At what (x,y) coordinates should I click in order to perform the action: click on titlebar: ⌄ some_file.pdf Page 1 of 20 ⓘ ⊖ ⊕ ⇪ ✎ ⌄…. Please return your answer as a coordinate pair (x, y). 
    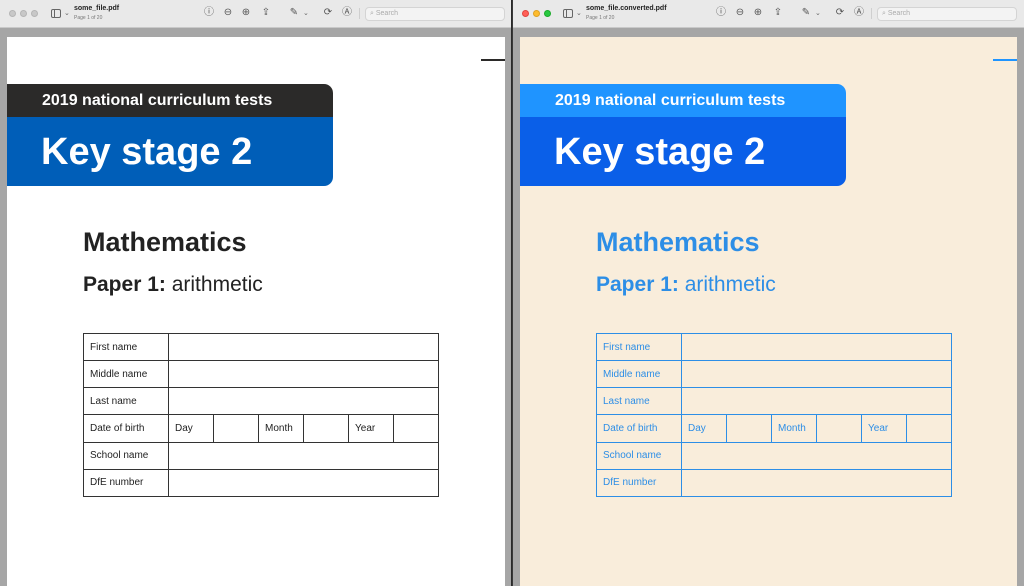
    Looking at the image, I should click on (255, 14).